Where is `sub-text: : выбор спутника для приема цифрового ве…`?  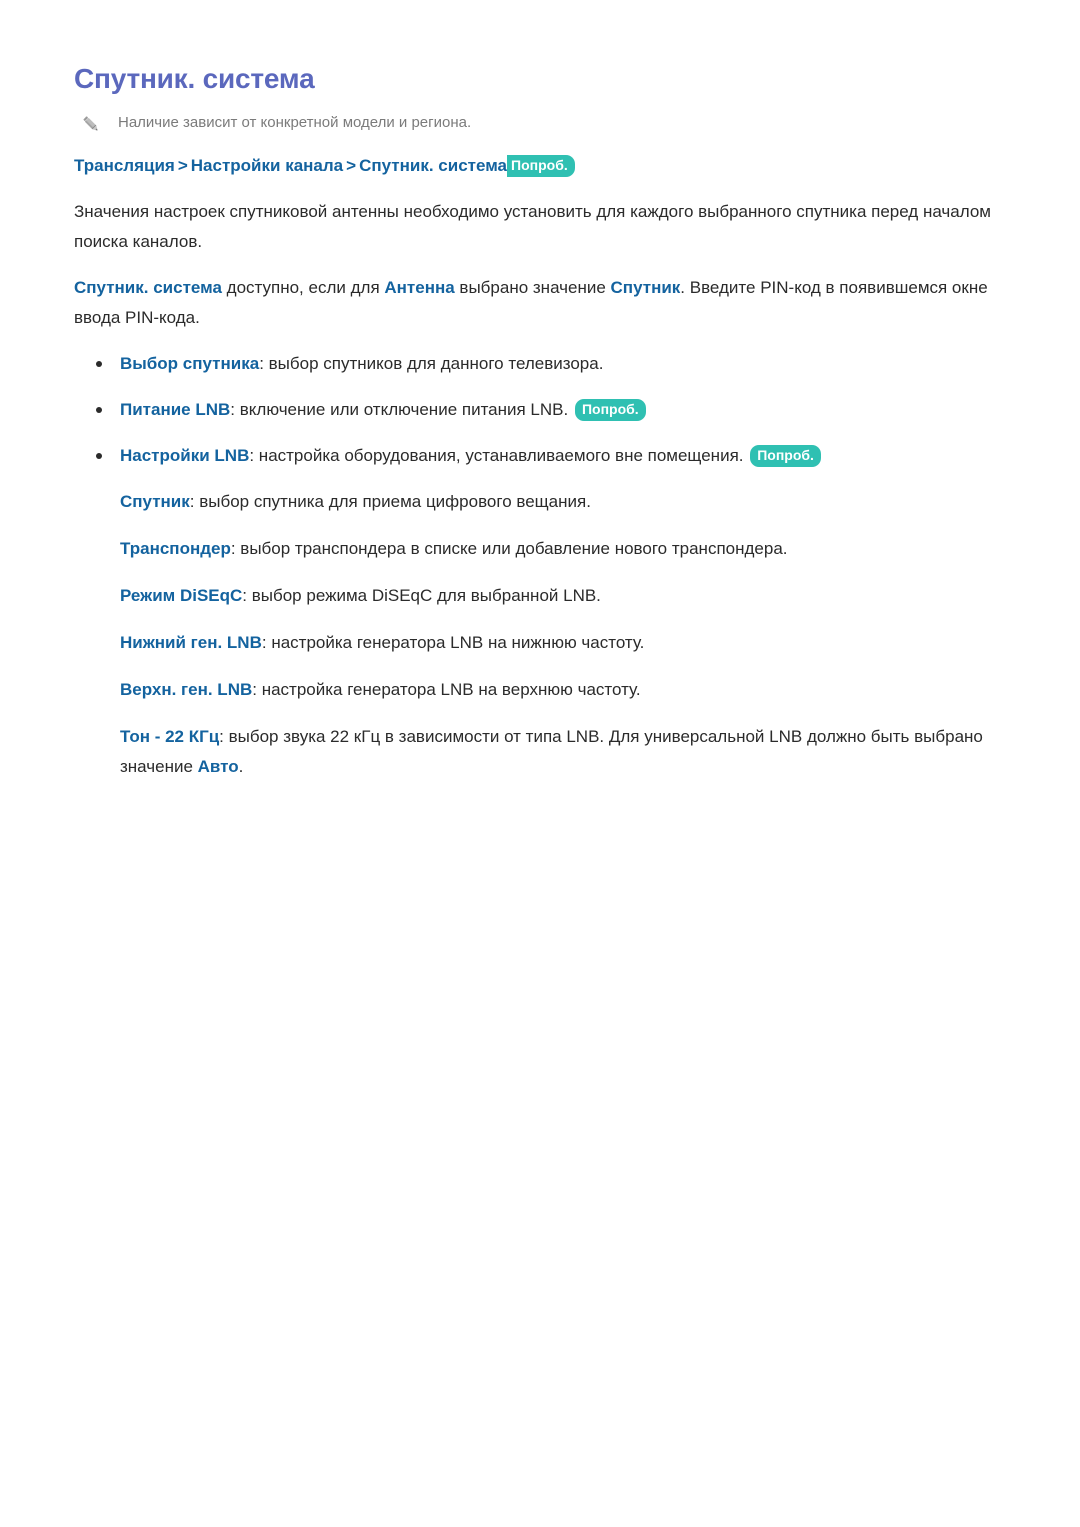
sub-text: : выбор спутника для приема цифрового ве… is located at coordinates (390, 501).